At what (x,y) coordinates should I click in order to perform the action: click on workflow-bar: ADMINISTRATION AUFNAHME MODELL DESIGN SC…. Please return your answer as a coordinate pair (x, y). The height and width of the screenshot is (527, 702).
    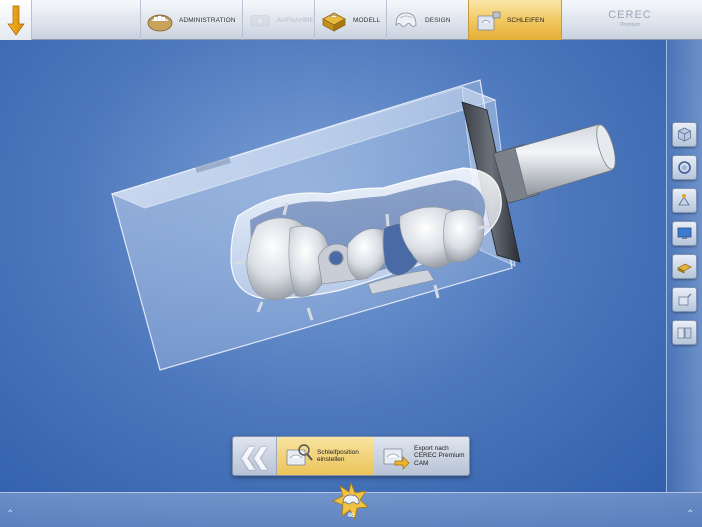
    Looking at the image, I should click on (351, 20).